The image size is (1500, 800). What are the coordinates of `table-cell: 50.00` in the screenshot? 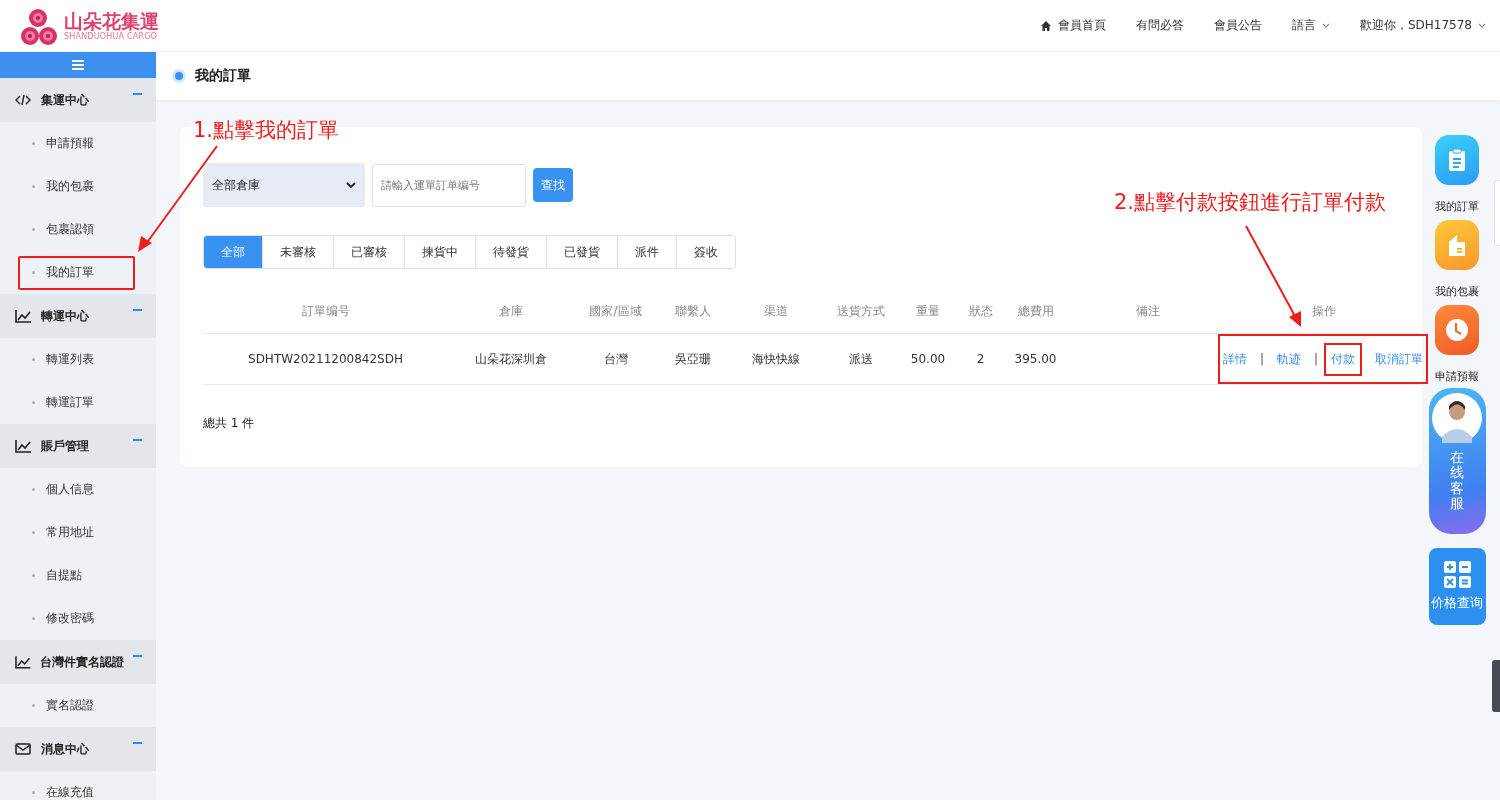 It's located at (928, 359).